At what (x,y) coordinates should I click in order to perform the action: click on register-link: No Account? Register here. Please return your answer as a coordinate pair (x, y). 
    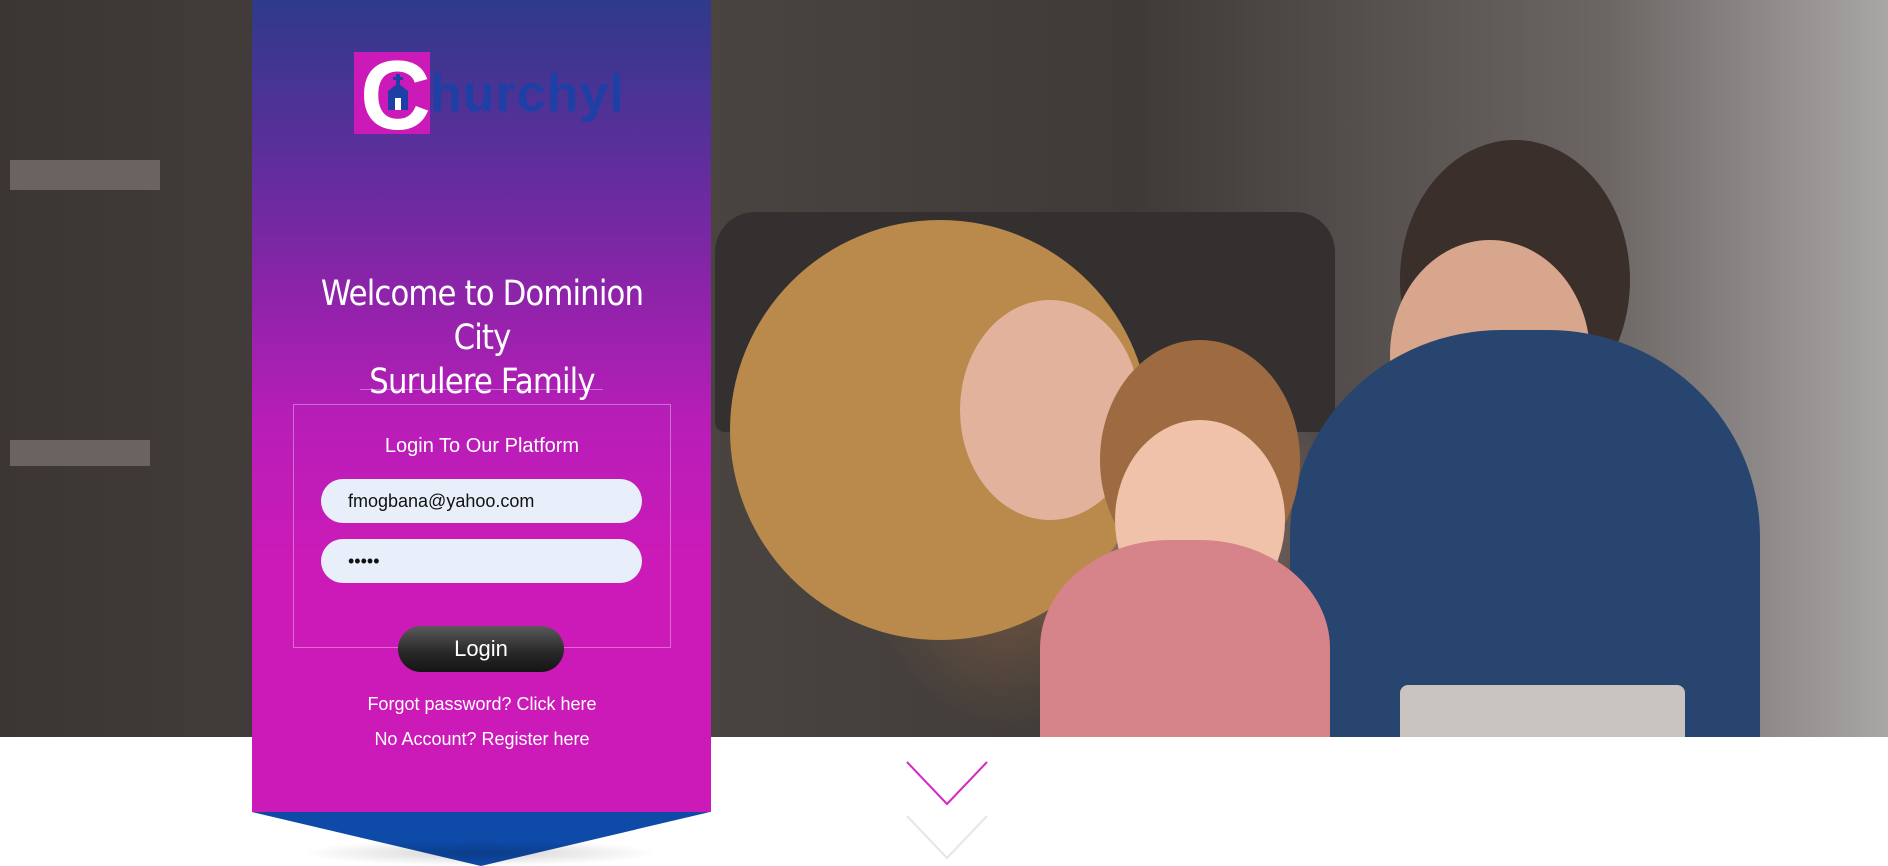
    Looking at the image, I should click on (482, 739).